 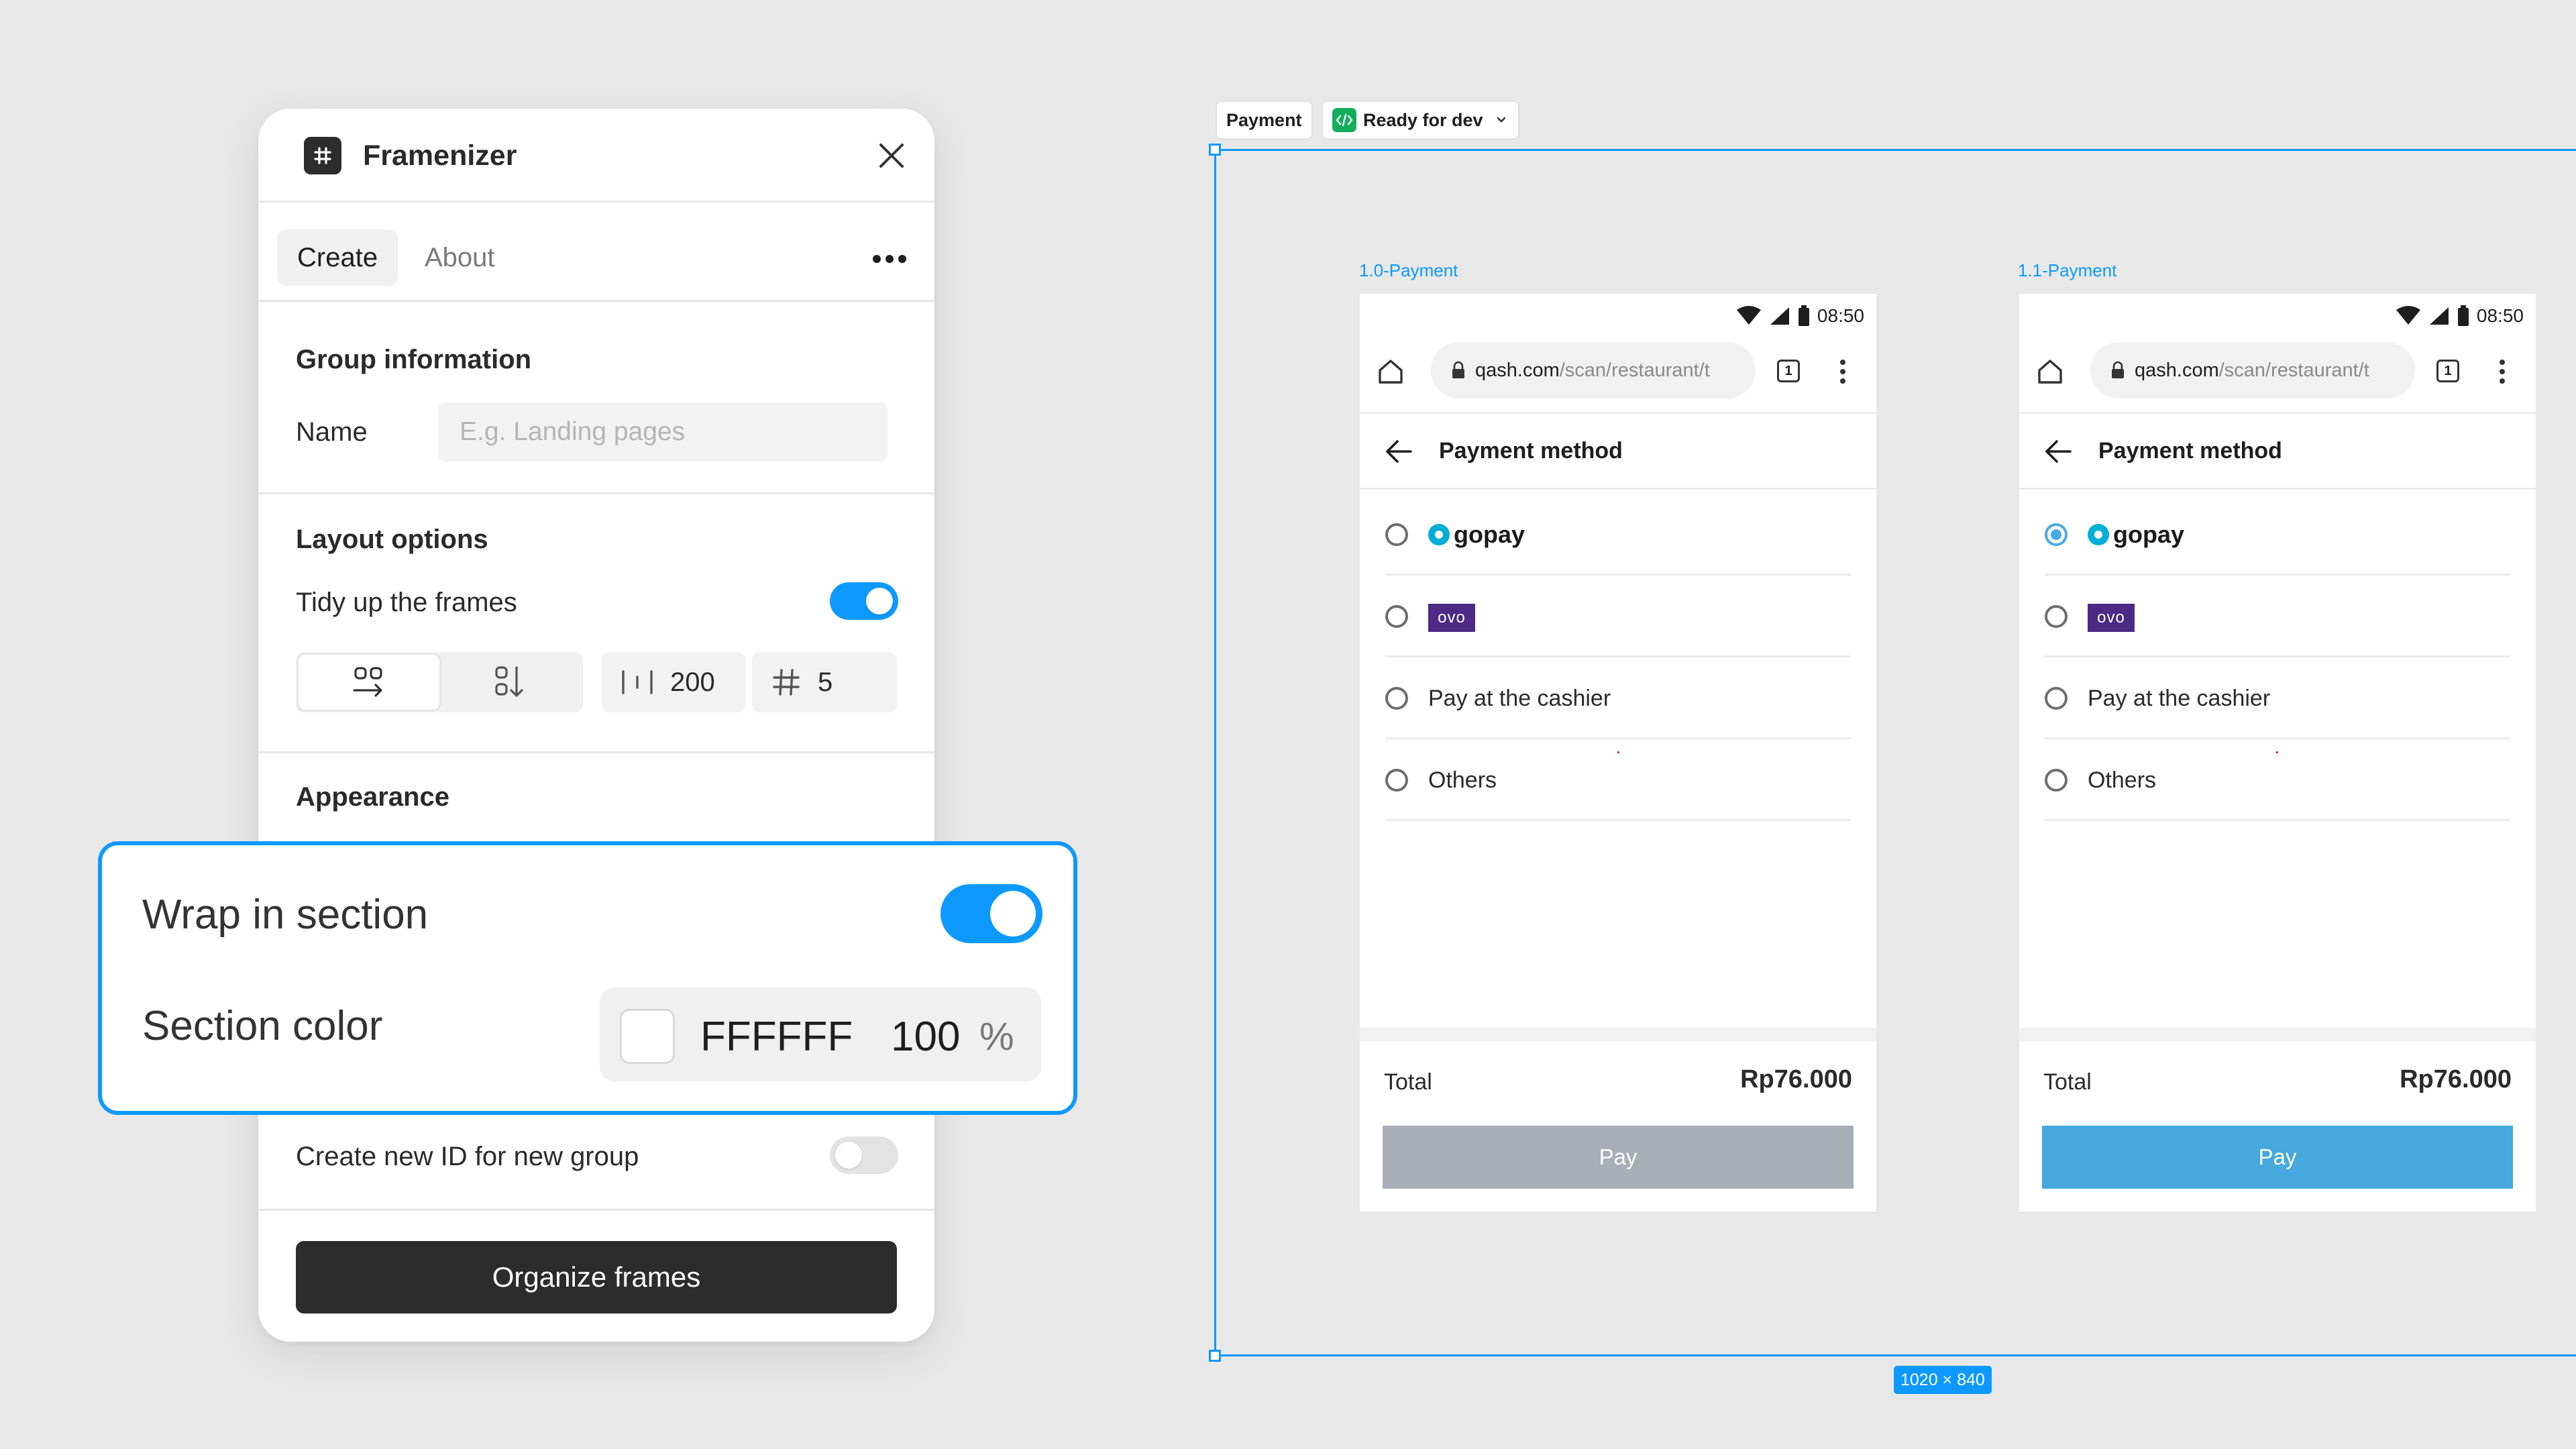 What do you see at coordinates (460, 257) in the screenshot?
I see `tab-about: About` at bounding box center [460, 257].